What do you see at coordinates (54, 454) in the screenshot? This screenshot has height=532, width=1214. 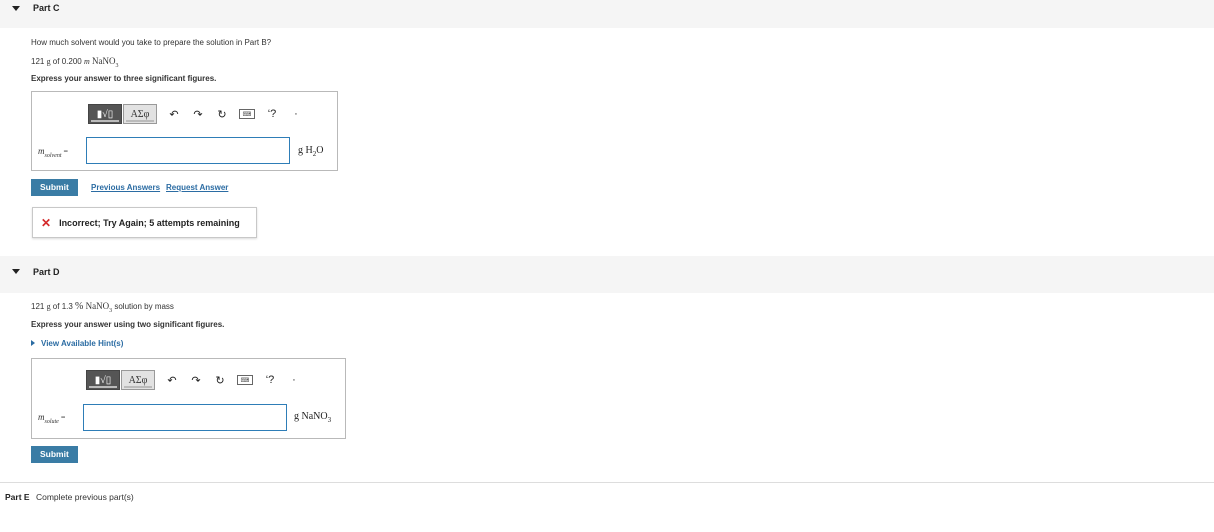 I see `part-d-submit-button: Submit` at bounding box center [54, 454].